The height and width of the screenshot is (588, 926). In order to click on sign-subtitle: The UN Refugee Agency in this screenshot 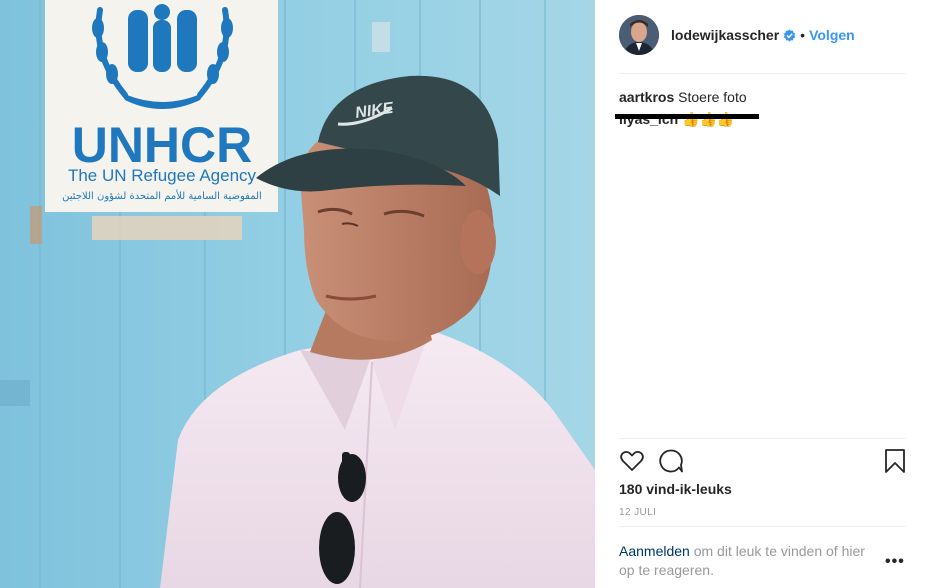, I will do `click(162, 175)`.